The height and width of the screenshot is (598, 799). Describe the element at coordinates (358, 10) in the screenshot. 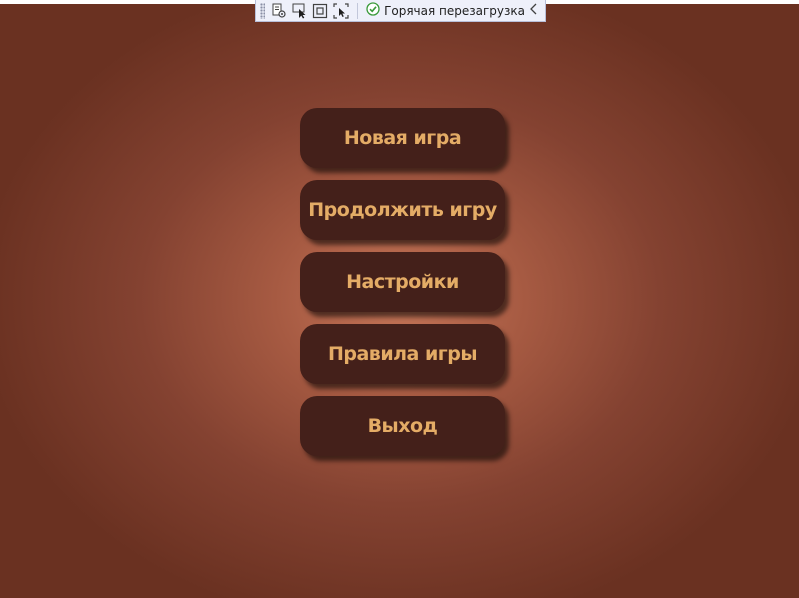

I see `toolbar-separator` at that location.